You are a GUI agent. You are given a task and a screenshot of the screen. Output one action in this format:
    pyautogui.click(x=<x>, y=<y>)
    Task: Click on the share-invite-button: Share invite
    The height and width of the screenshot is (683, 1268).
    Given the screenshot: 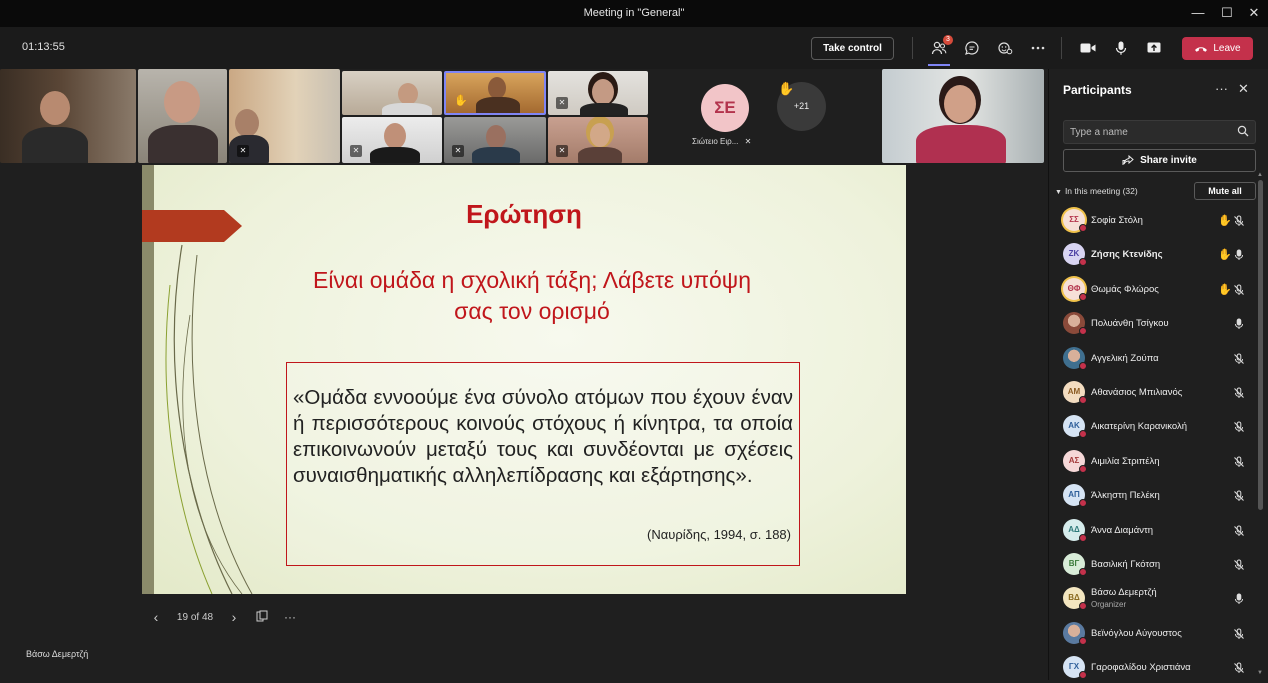 What is the action you would take?
    pyautogui.click(x=1159, y=160)
    